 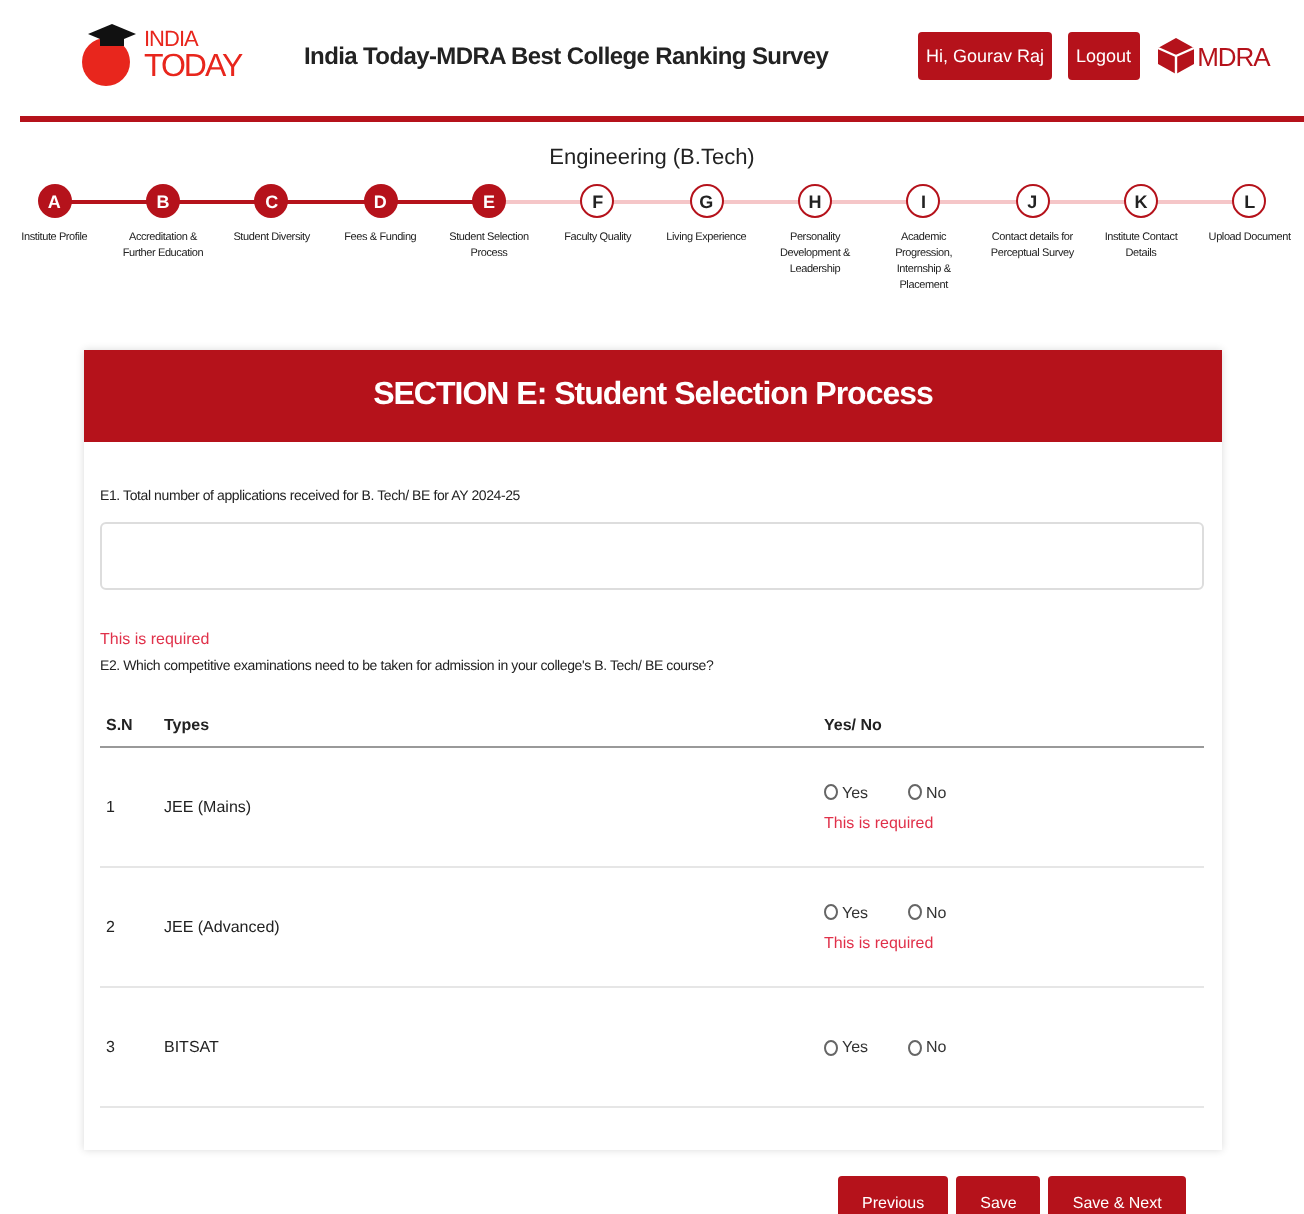 What do you see at coordinates (706, 201) in the screenshot?
I see `step-circle: G` at bounding box center [706, 201].